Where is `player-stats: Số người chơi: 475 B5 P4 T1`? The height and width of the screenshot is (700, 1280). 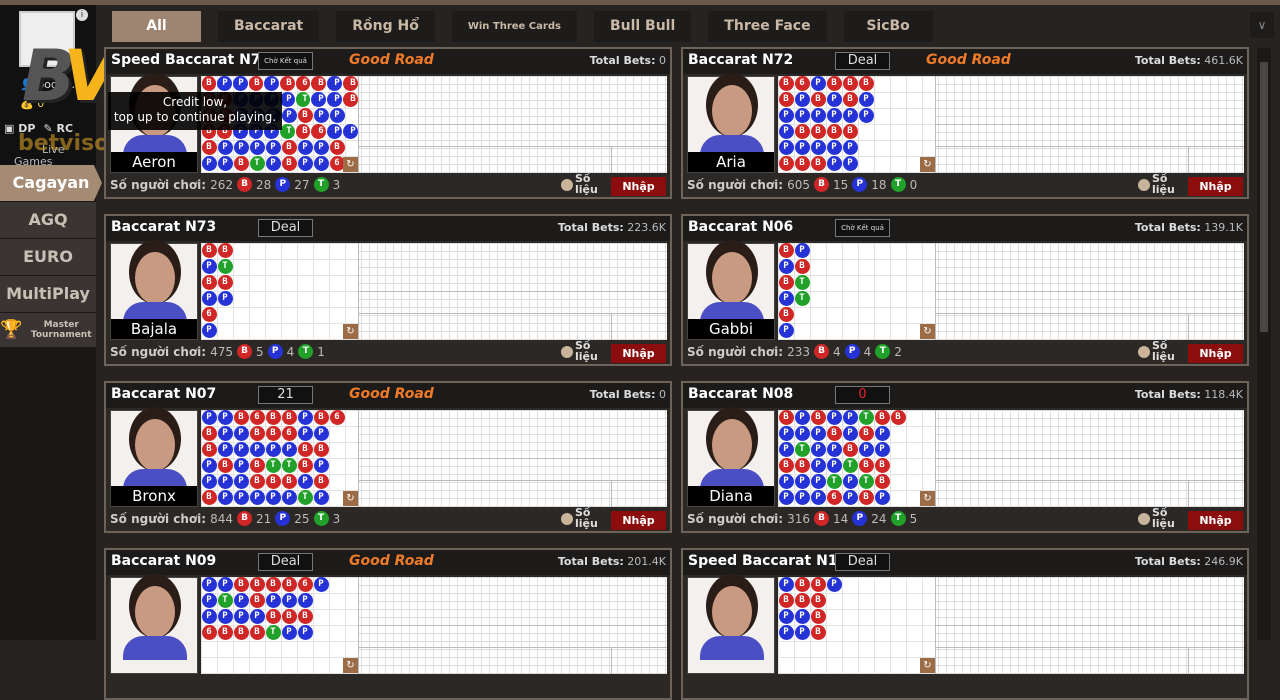
player-stats: Số người chơi: 475 B5 P4 T1 is located at coordinates (217, 351).